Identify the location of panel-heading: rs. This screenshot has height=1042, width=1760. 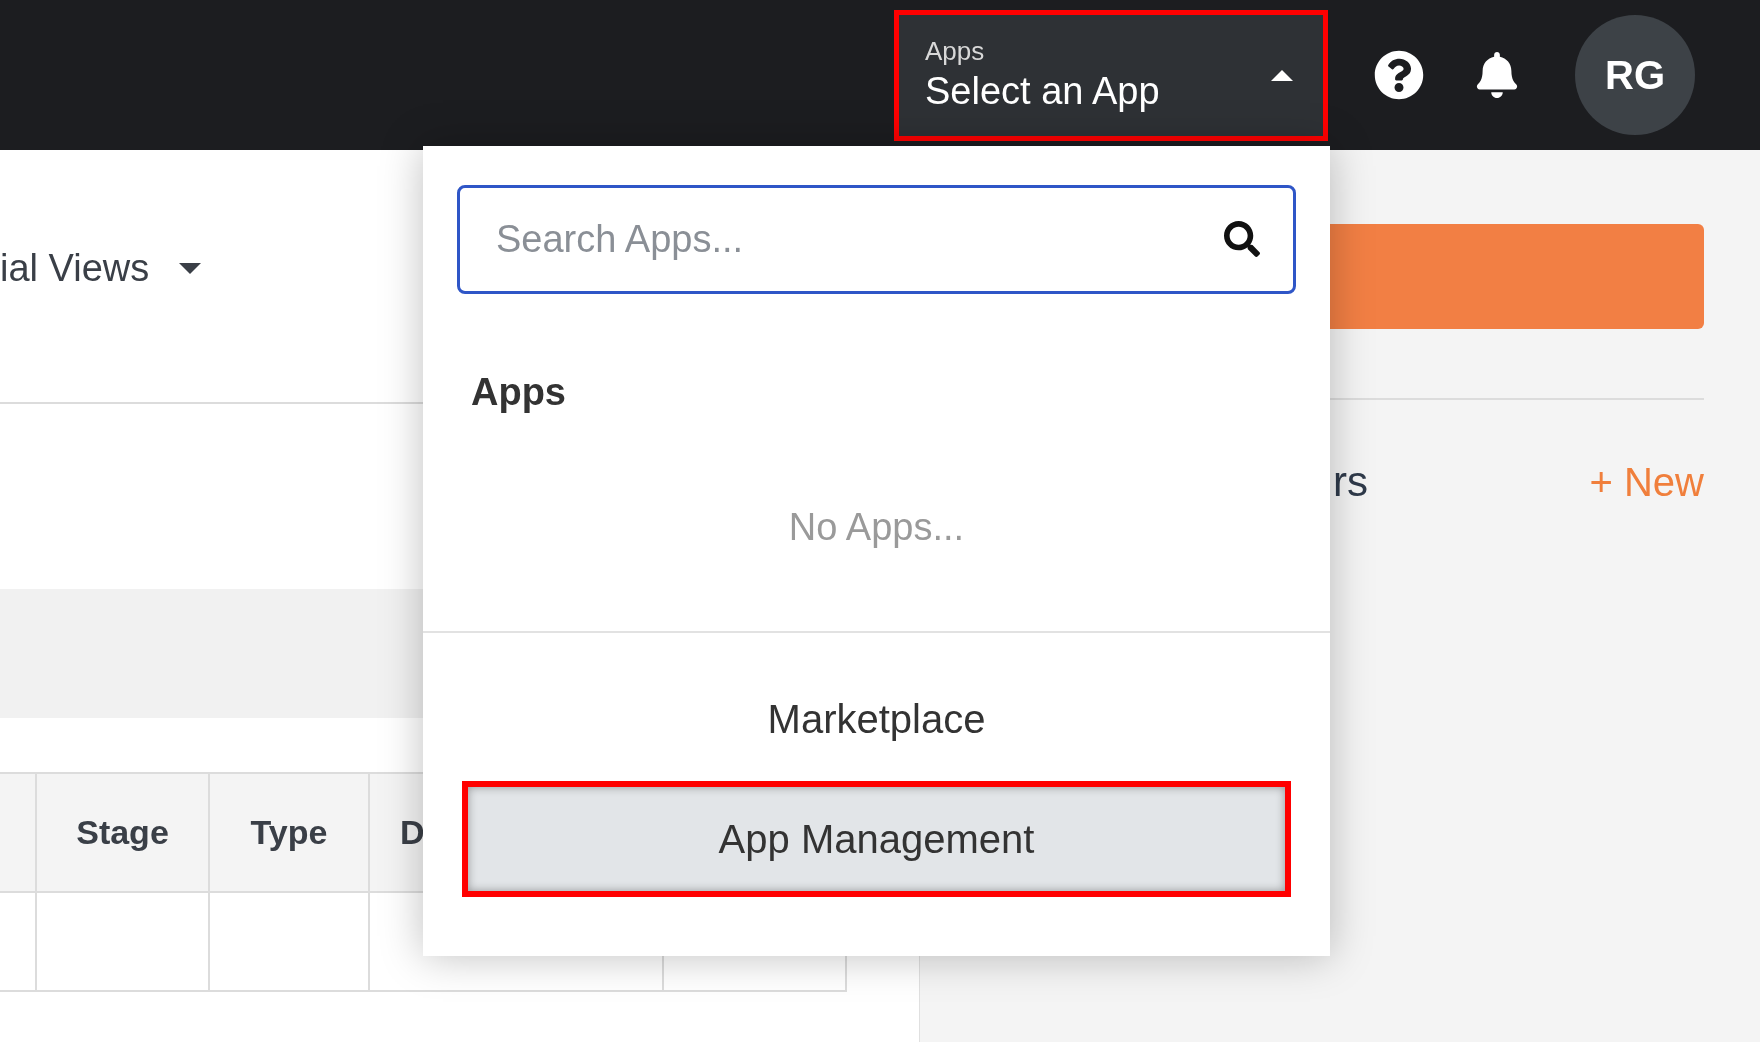
(1350, 482).